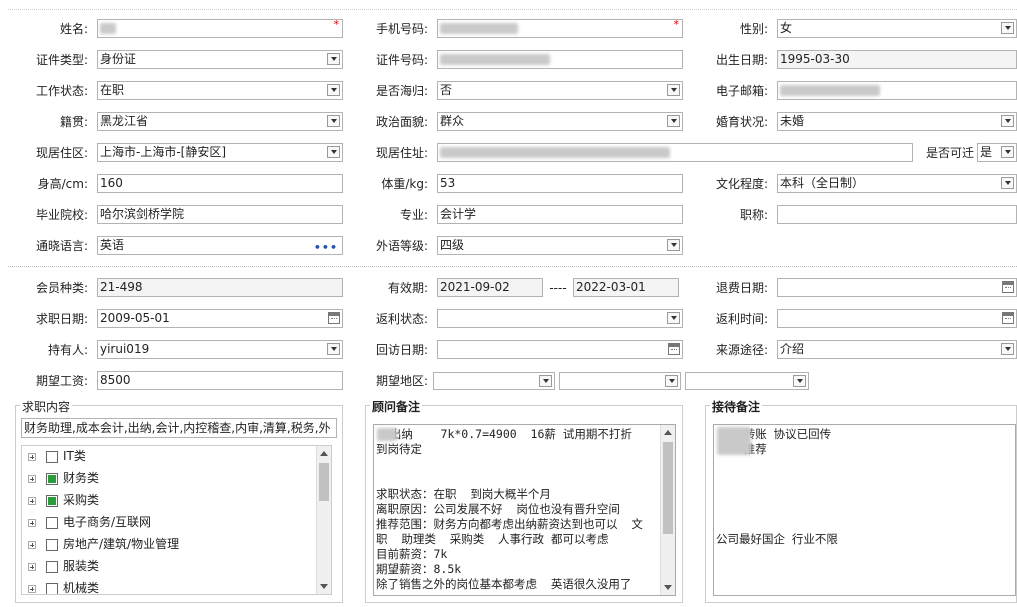 The image size is (1017, 607). What do you see at coordinates (63, 566) in the screenshot?
I see `tree-item: 服装类` at bounding box center [63, 566].